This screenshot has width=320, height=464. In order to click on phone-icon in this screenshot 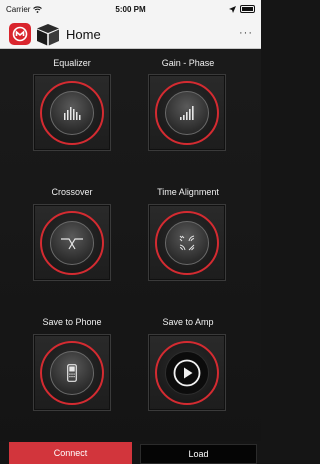, I will do `click(72, 373)`.